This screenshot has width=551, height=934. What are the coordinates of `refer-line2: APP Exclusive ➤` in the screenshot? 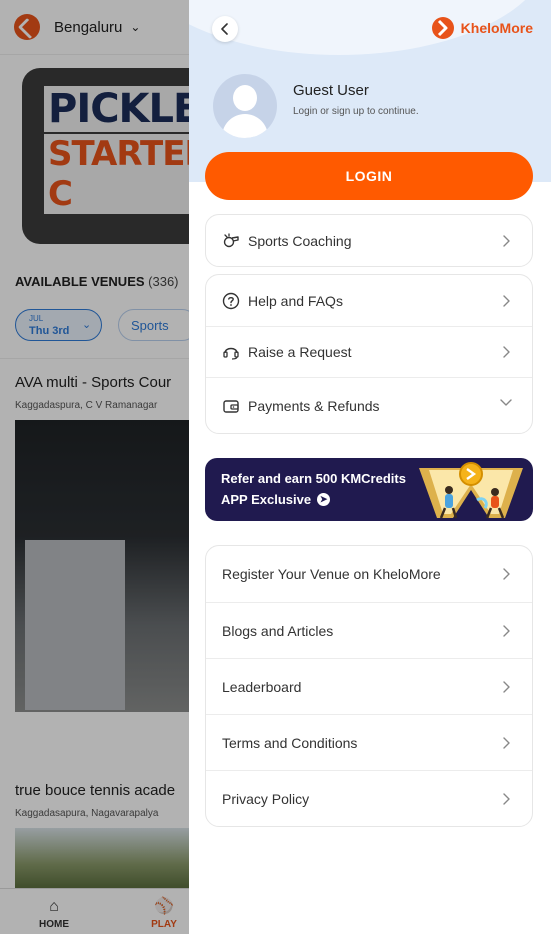 It's located at (276, 499).